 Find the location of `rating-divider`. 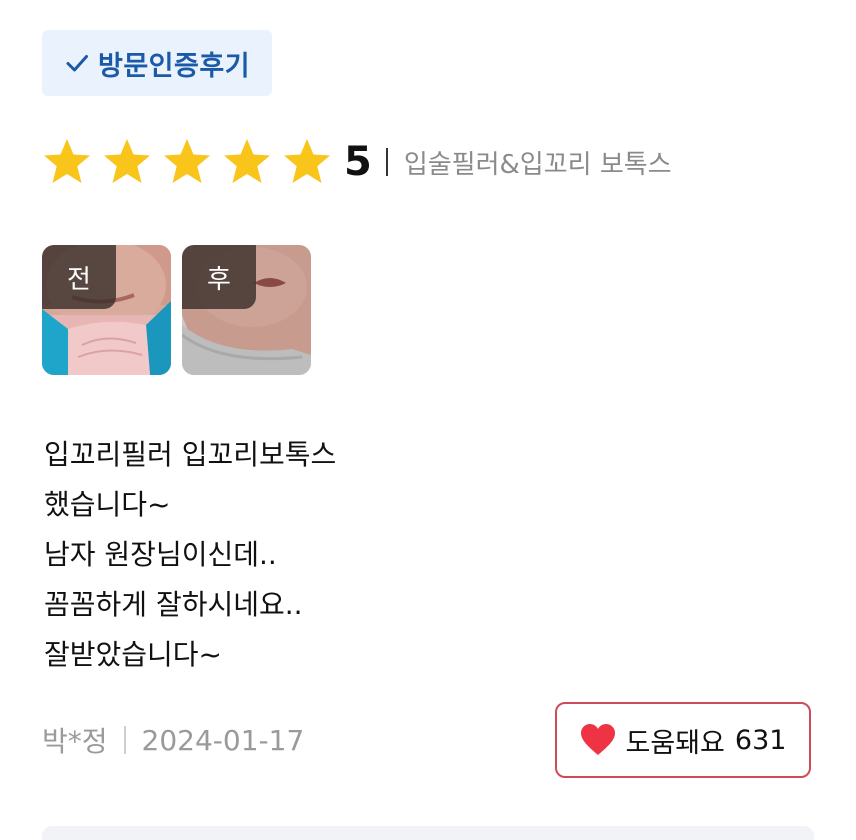

rating-divider is located at coordinates (386, 162).